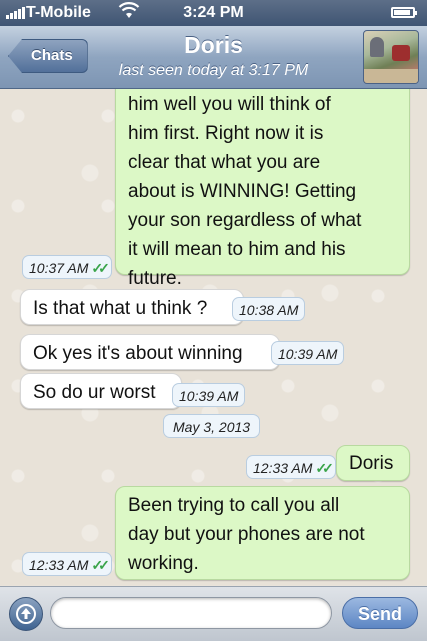 The width and height of the screenshot is (427, 641). I want to click on message-timestamp: 10:38 AM, so click(269, 309).